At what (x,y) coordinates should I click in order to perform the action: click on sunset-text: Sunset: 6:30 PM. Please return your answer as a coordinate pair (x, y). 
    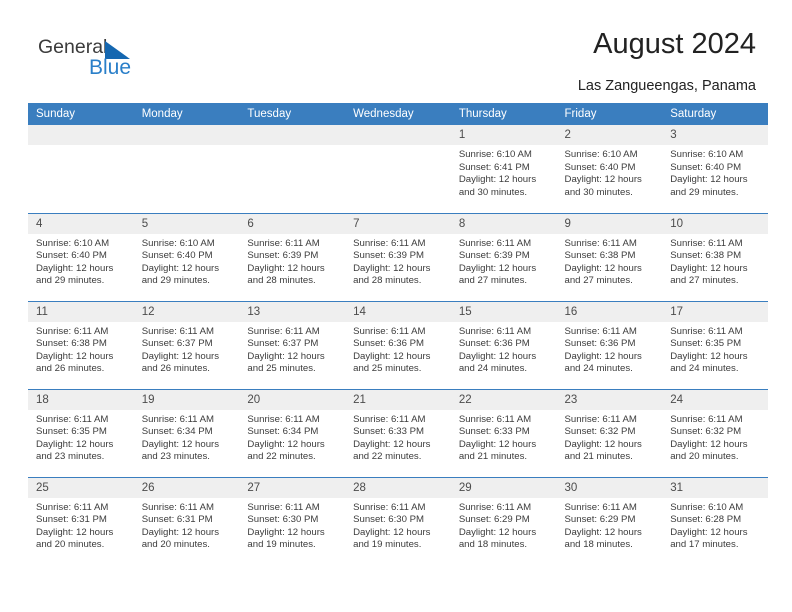
    Looking at the image, I should click on (283, 520).